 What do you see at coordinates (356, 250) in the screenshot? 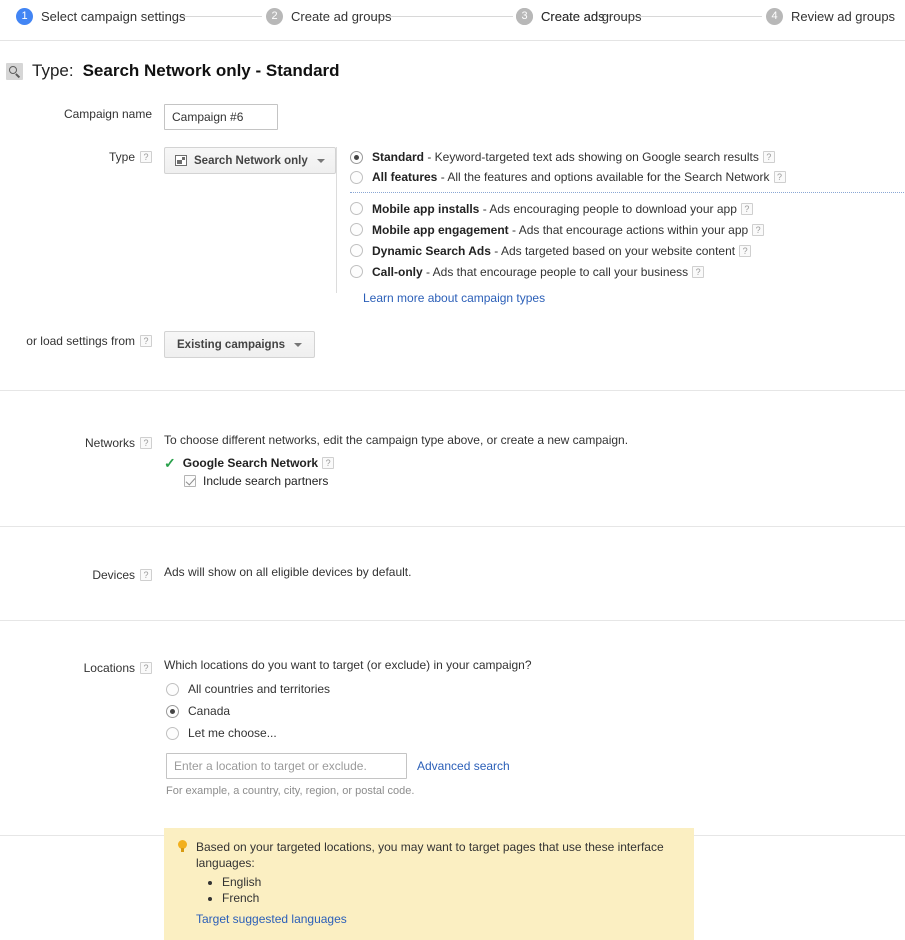
I see `radio-dynamic-search-ads` at bounding box center [356, 250].